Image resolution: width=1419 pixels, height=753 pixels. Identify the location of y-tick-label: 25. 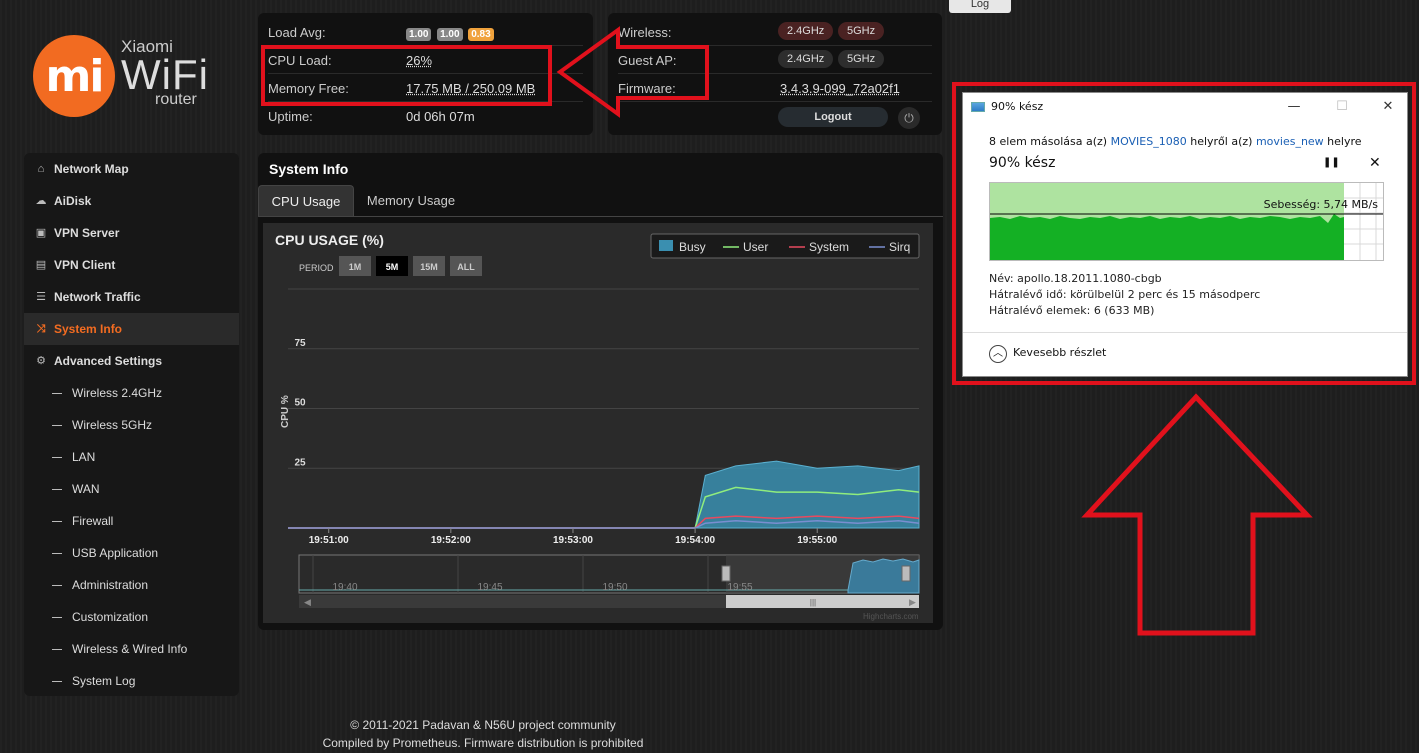
(300, 462).